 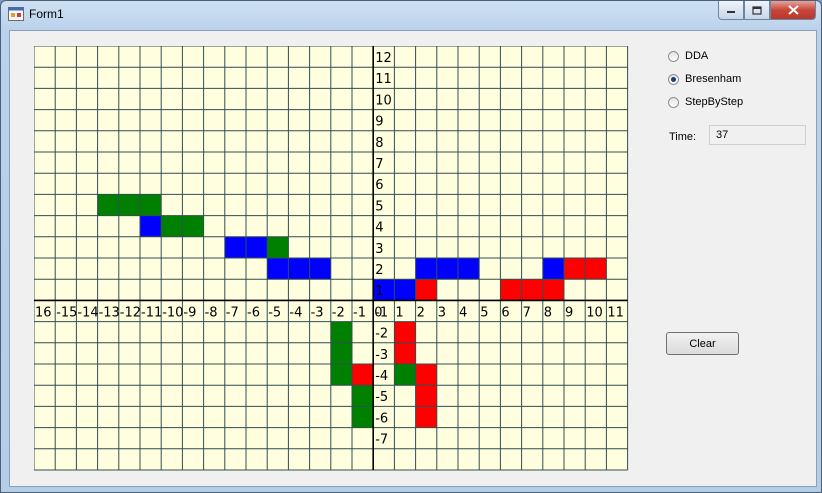 I want to click on x-tick-label: 16, so click(x=43, y=312).